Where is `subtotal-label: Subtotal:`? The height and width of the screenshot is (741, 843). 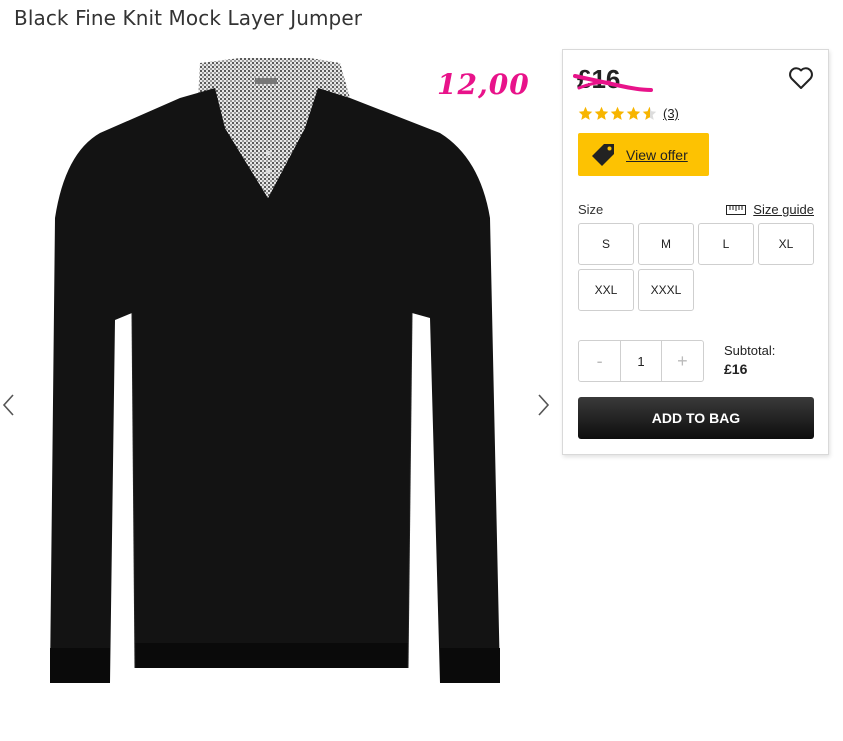
subtotal-label: Subtotal: is located at coordinates (750, 350).